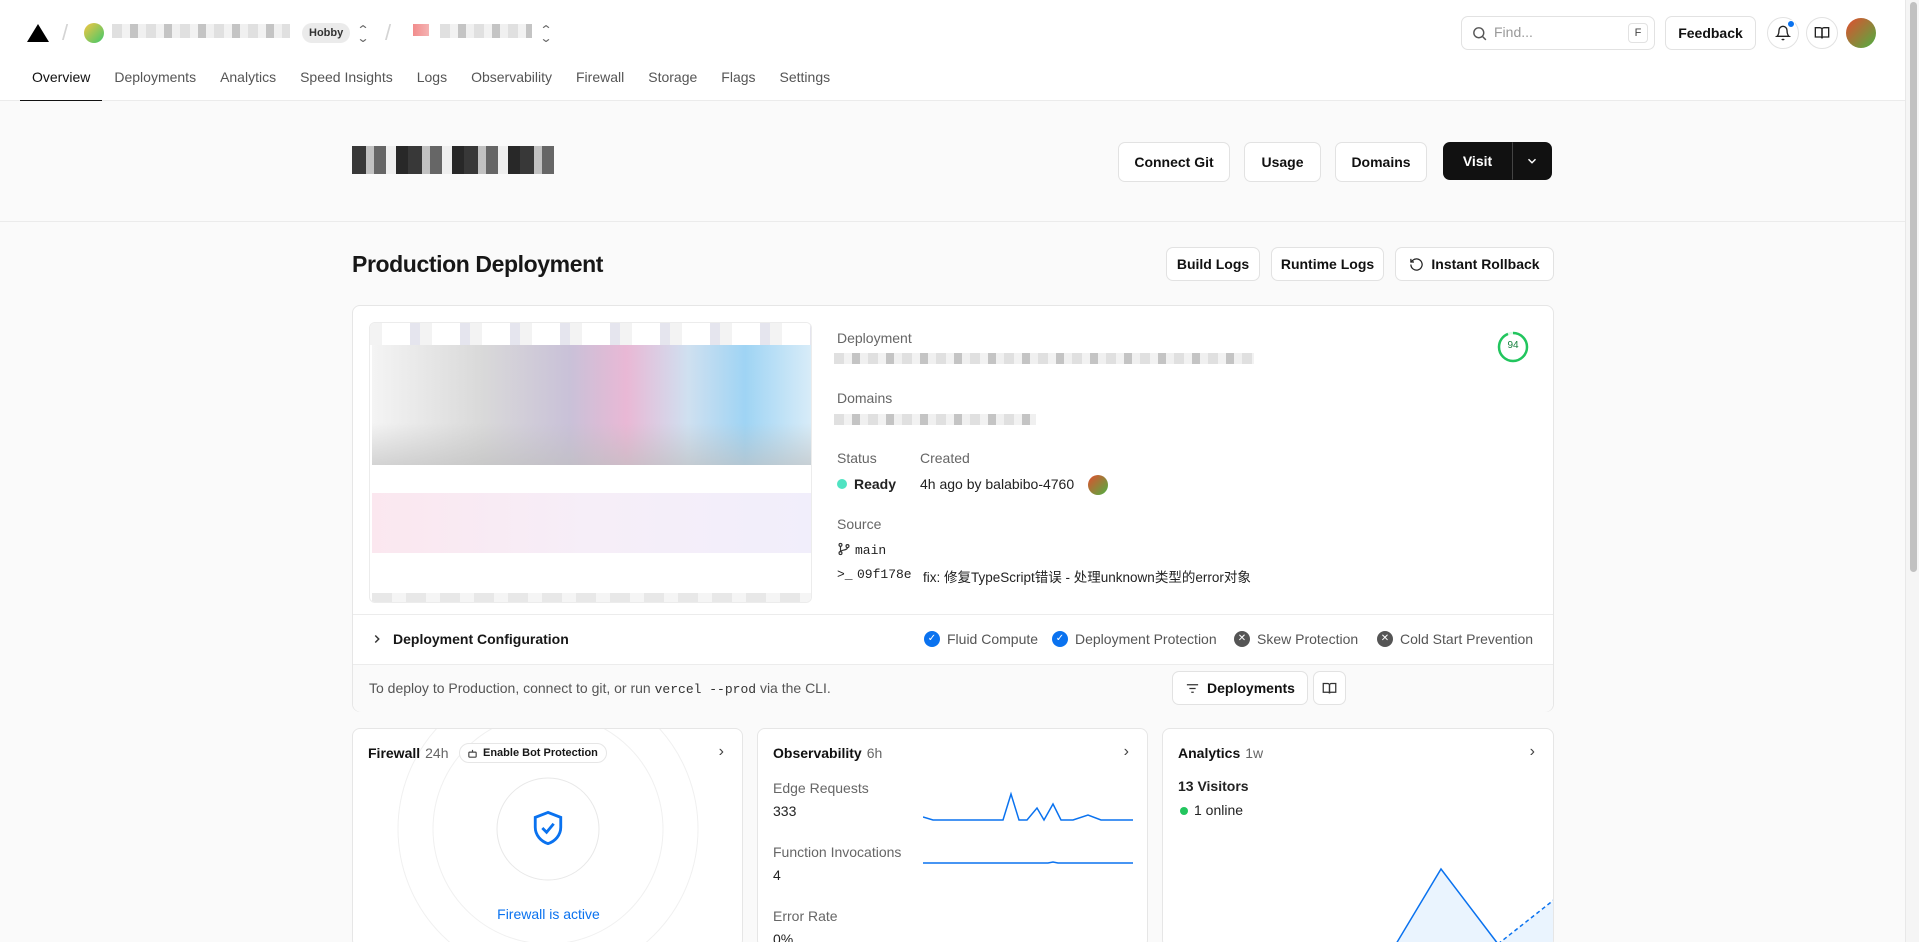 The width and height of the screenshot is (1919, 942). What do you see at coordinates (453, 160) in the screenshot?
I see `project-title-redacted` at bounding box center [453, 160].